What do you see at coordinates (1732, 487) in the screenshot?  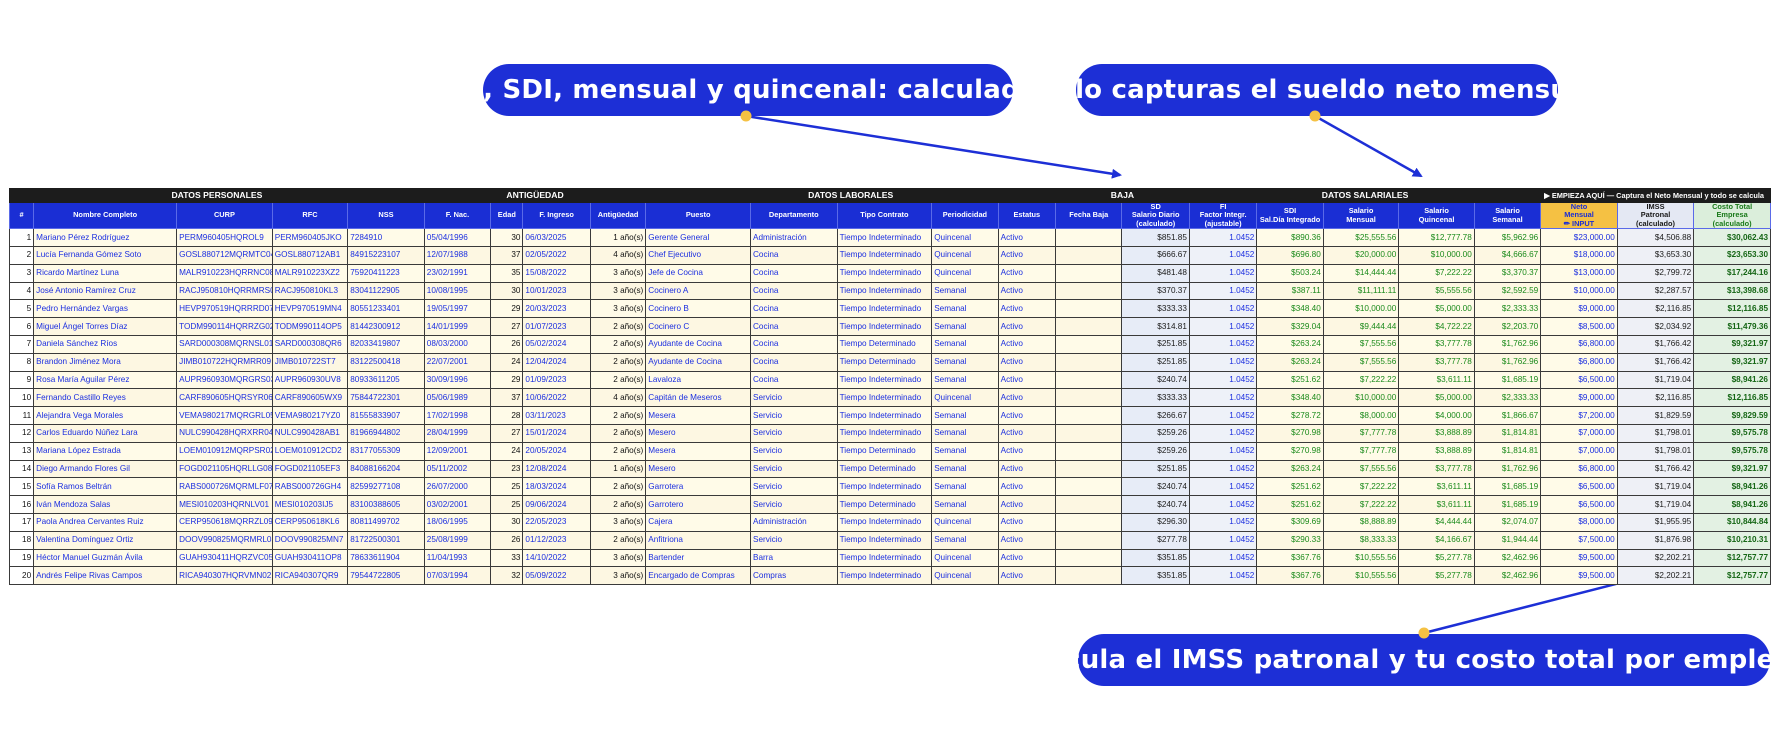 I see `costo-cell: $8,941.26` at bounding box center [1732, 487].